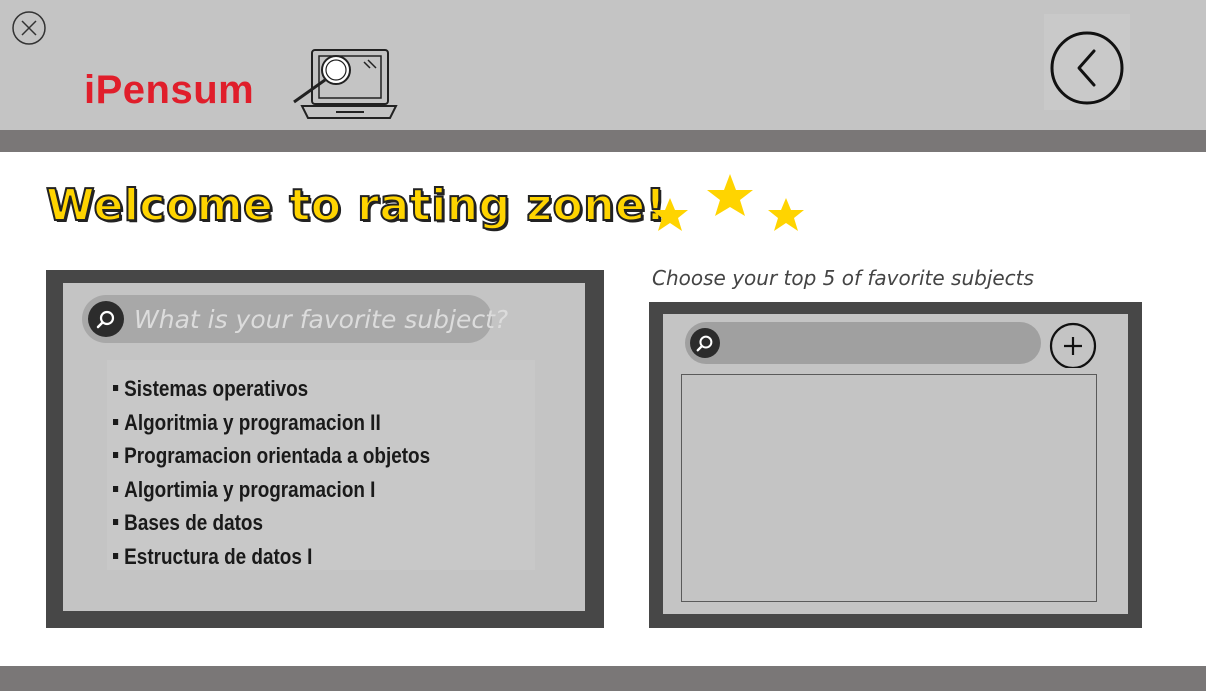 The image size is (1206, 691). Describe the element at coordinates (356, 205) in the screenshot. I see `page-title: Welcome to rating zone!` at that location.